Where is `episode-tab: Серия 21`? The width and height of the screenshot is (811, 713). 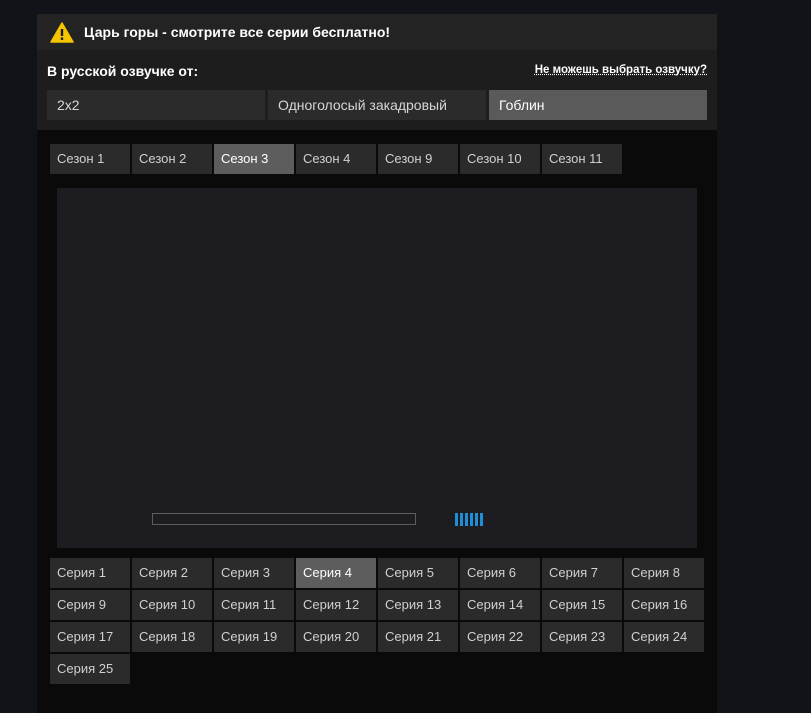 episode-tab: Серия 21 is located at coordinates (418, 637).